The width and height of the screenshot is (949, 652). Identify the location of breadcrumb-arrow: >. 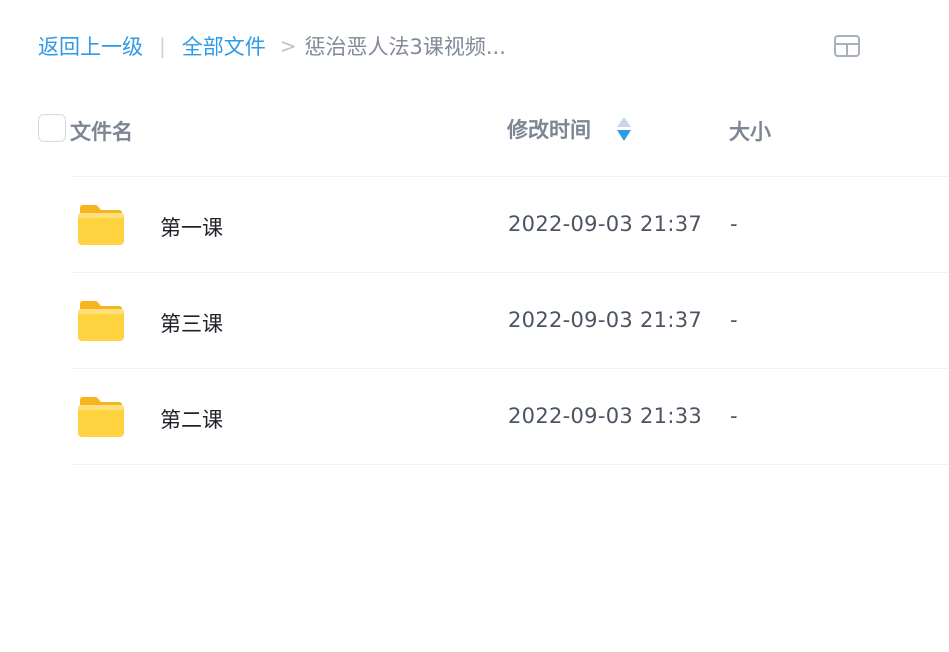
(288, 46).